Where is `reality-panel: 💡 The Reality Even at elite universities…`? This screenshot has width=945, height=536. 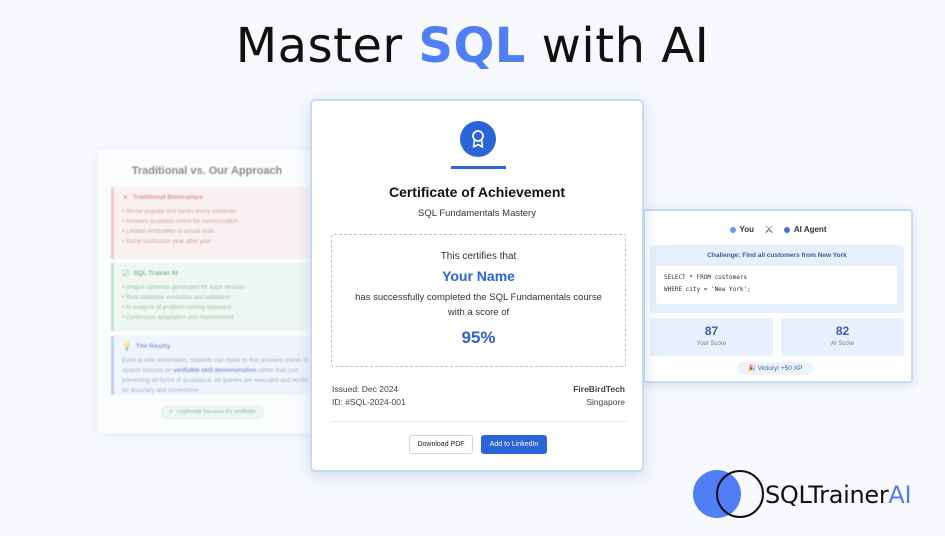 reality-panel: 💡 The Reality Even at elite universities… is located at coordinates (214, 365).